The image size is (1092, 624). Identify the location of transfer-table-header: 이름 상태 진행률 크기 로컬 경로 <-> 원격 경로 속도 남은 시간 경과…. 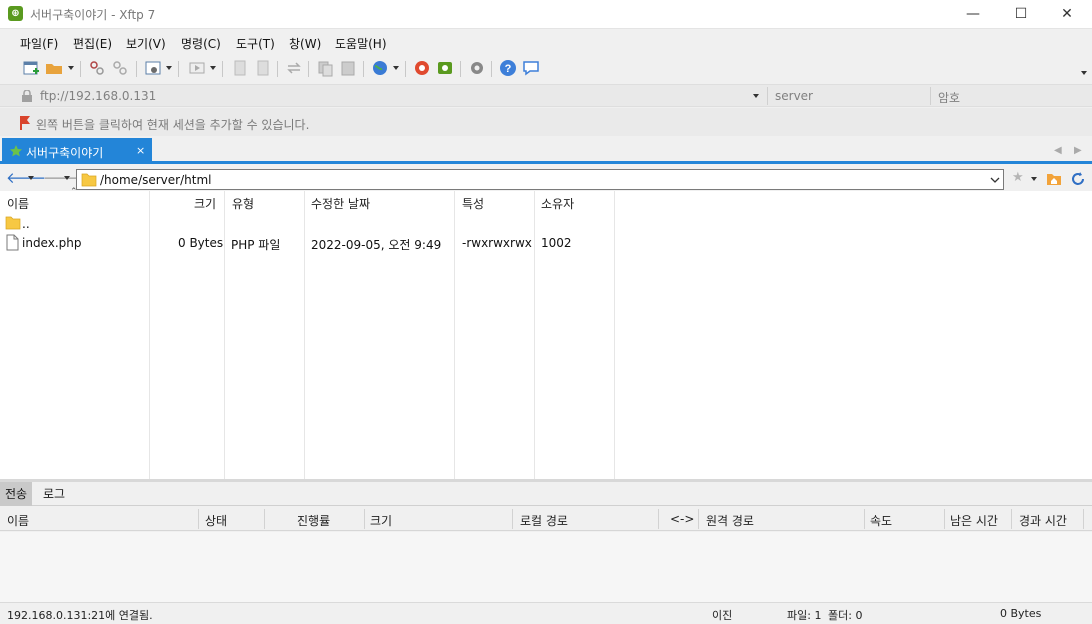
(546, 519).